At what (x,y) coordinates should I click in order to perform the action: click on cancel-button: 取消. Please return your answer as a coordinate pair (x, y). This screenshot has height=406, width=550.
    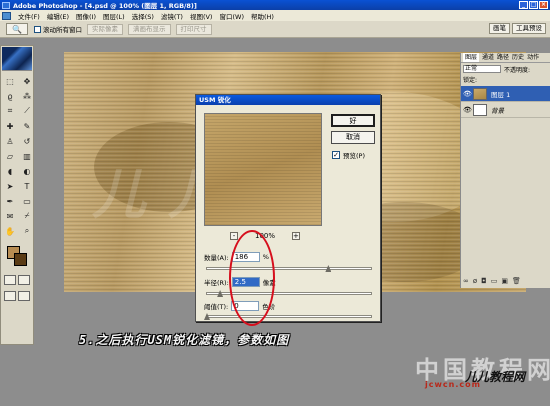
    Looking at the image, I should click on (353, 137).